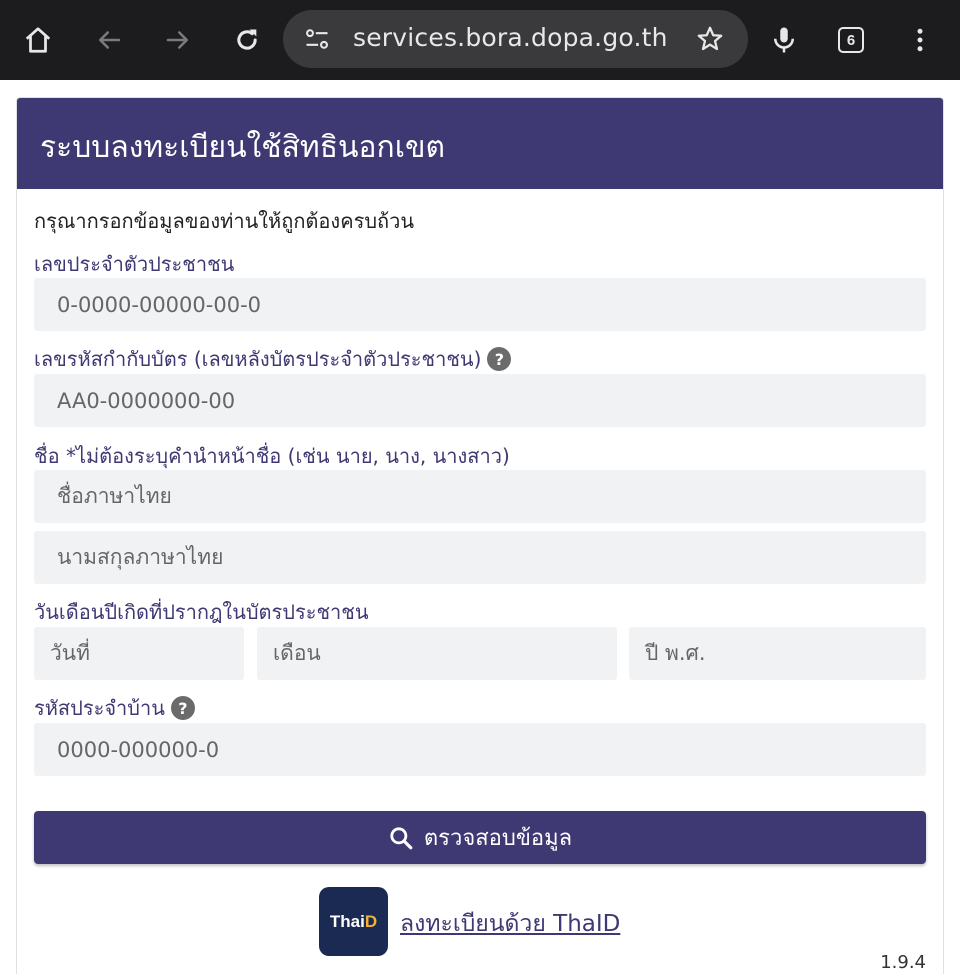 This screenshot has height=974, width=960. Describe the element at coordinates (903, 962) in the screenshot. I see `version-label: 1.9.4` at that location.